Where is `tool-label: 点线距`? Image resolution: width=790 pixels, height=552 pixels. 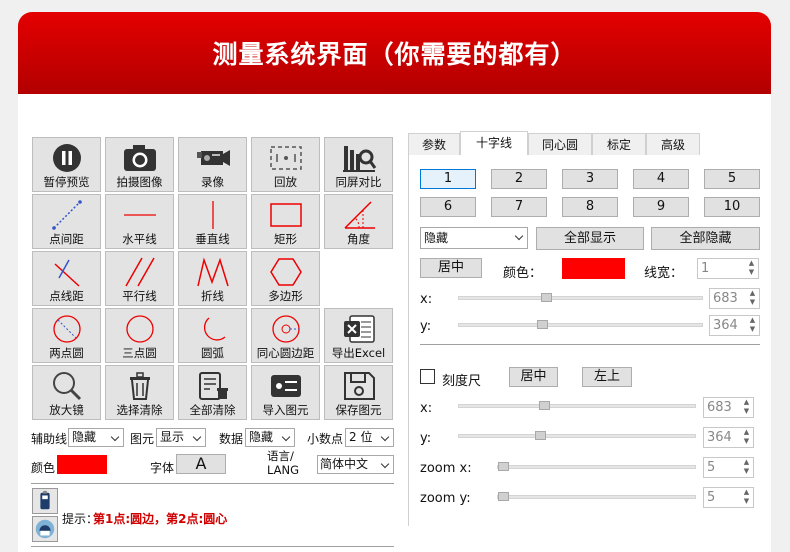
tool-label: 点线距 is located at coordinates (66, 296).